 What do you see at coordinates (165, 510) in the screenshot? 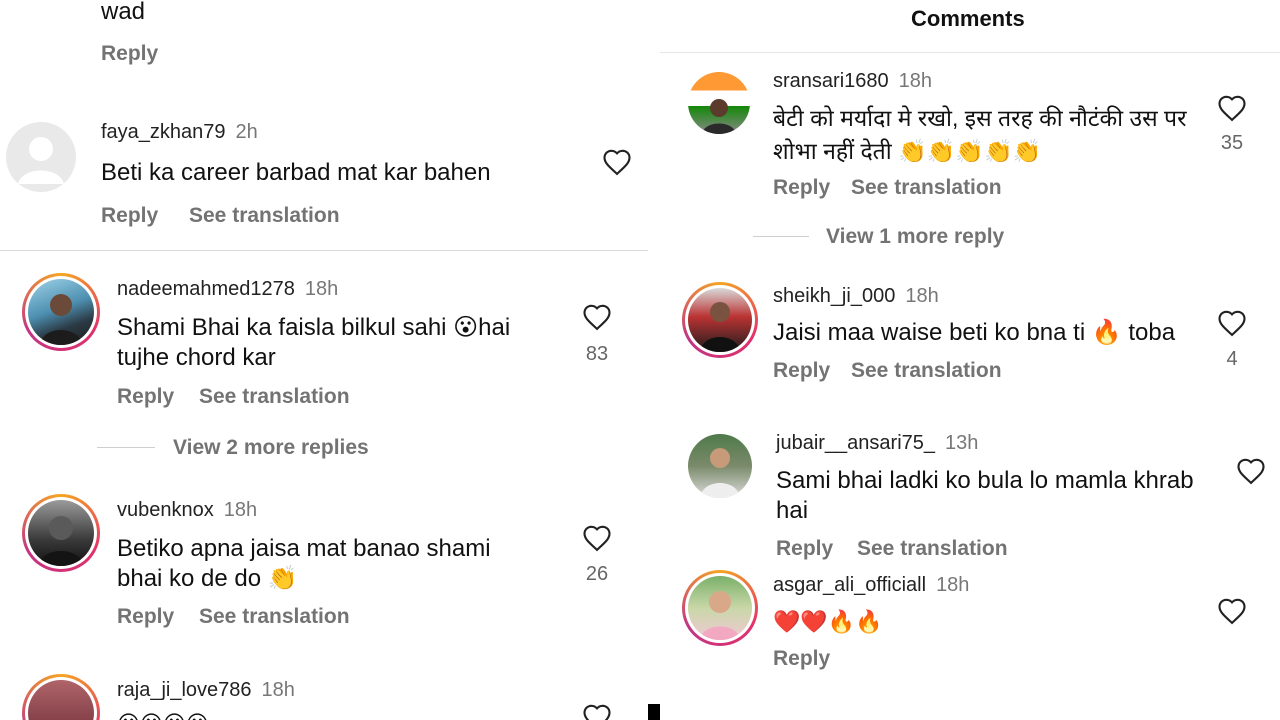
I see `username: vubenknox` at bounding box center [165, 510].